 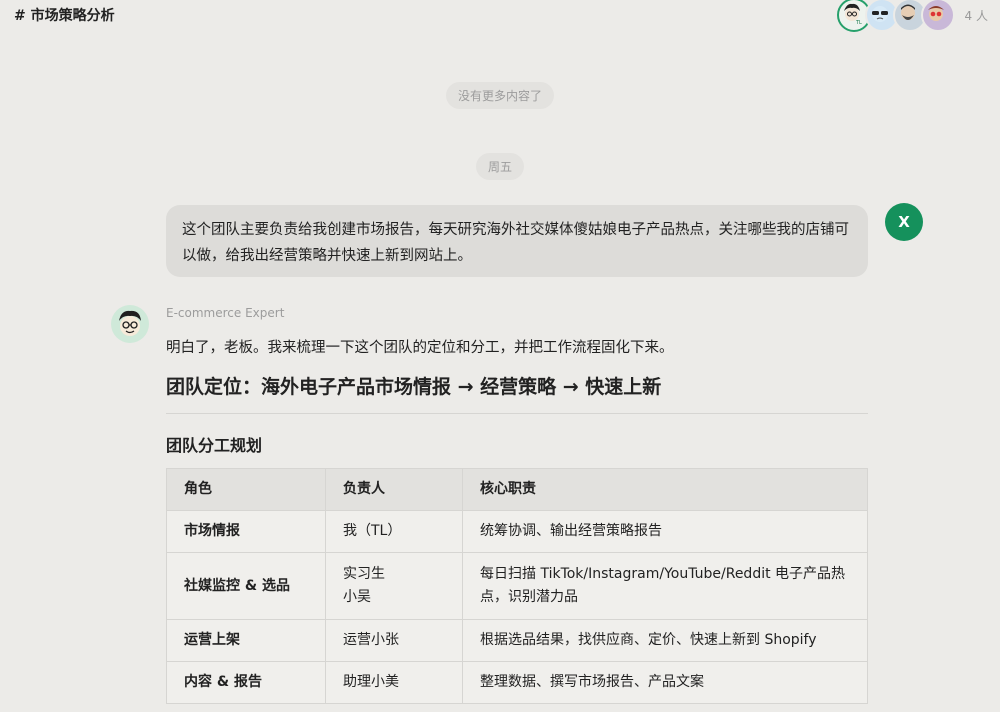 What do you see at coordinates (225, 313) in the screenshot?
I see `bot-sender-name: E-commerce Expert` at bounding box center [225, 313].